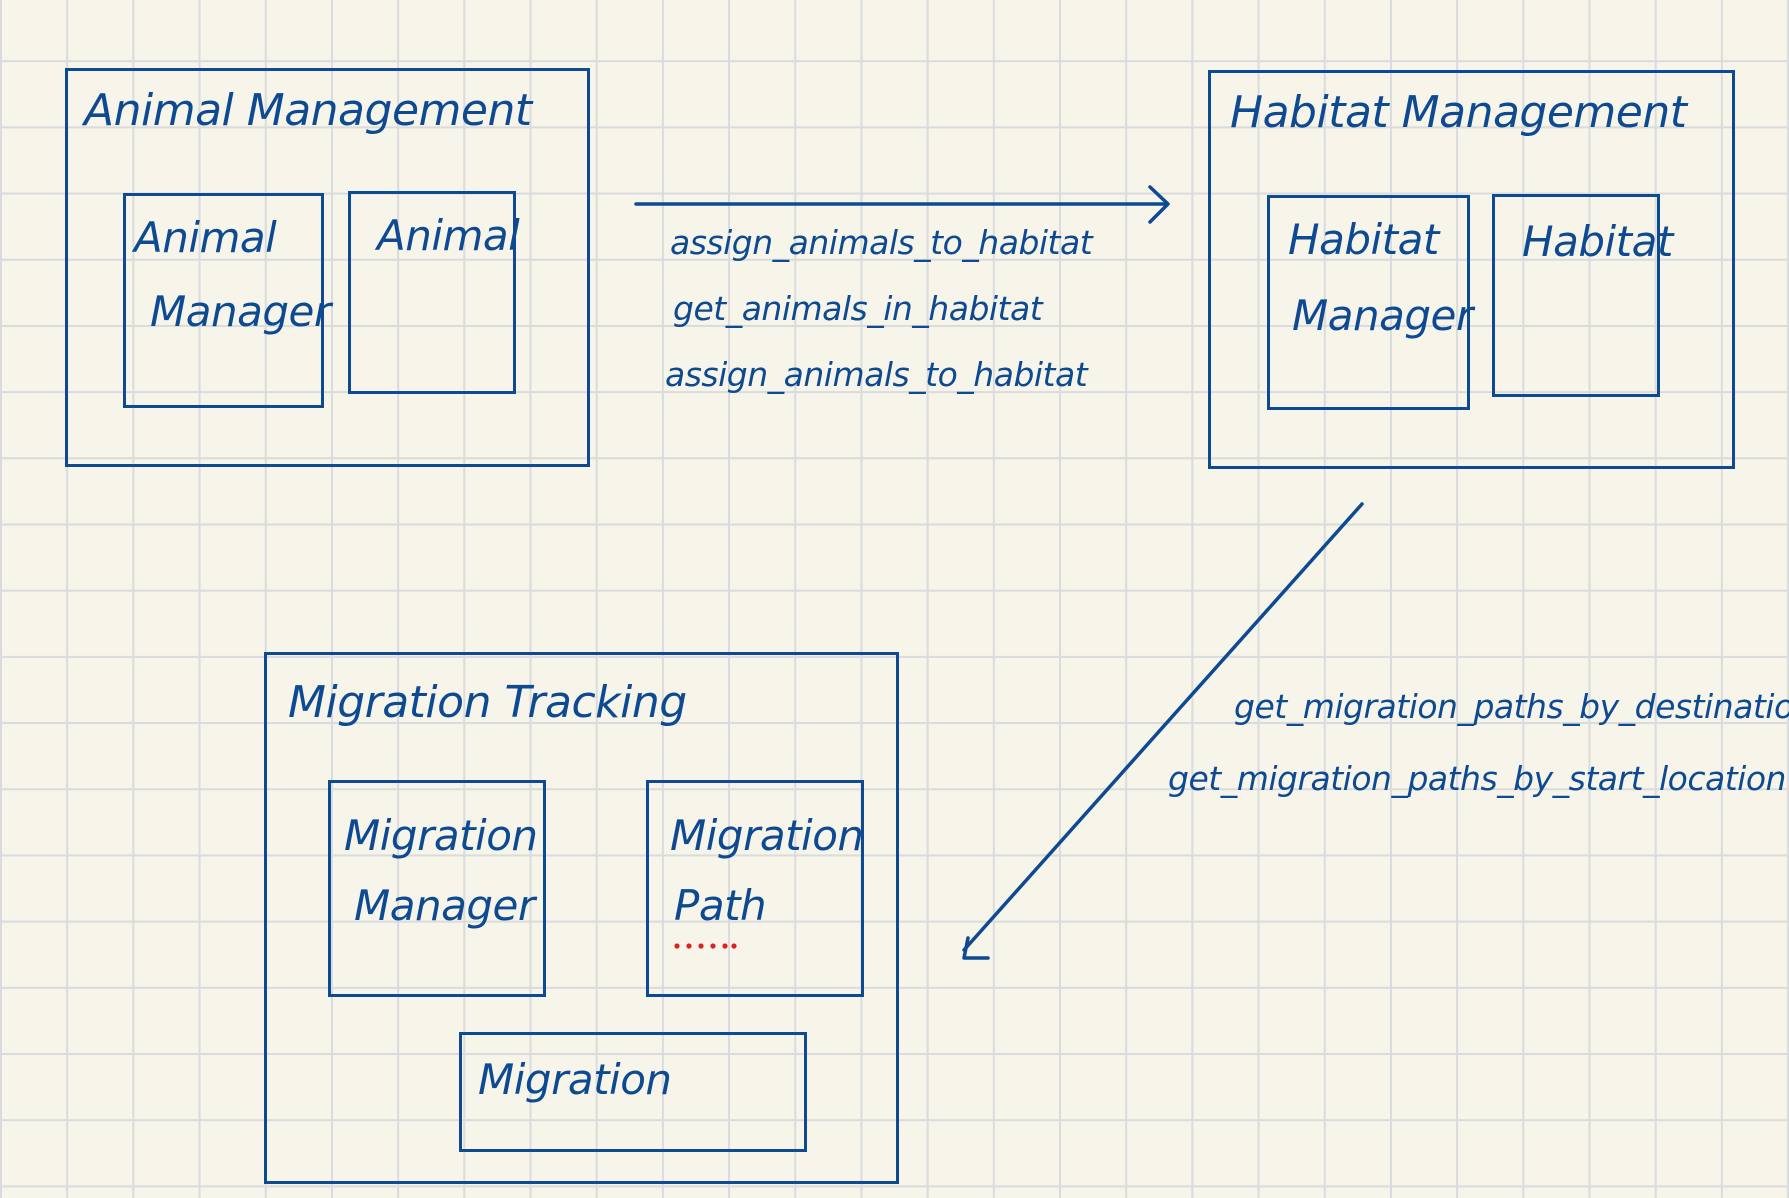  Describe the element at coordinates (444, 905) in the screenshot. I see `migration-manager-label-line2: Manager` at that location.